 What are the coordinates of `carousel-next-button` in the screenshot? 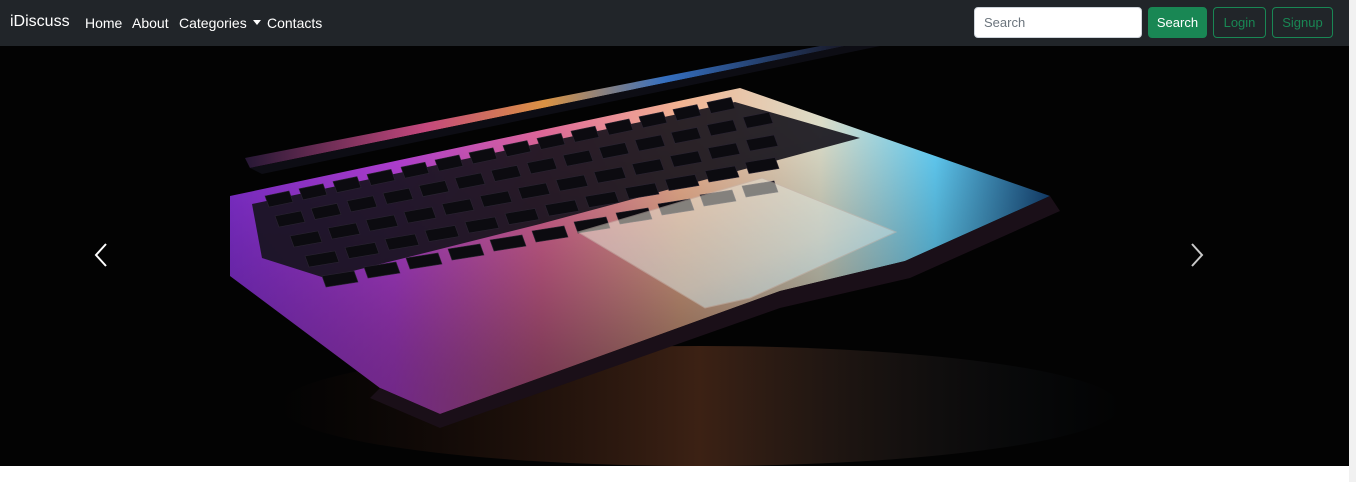 It's located at (1249, 256).